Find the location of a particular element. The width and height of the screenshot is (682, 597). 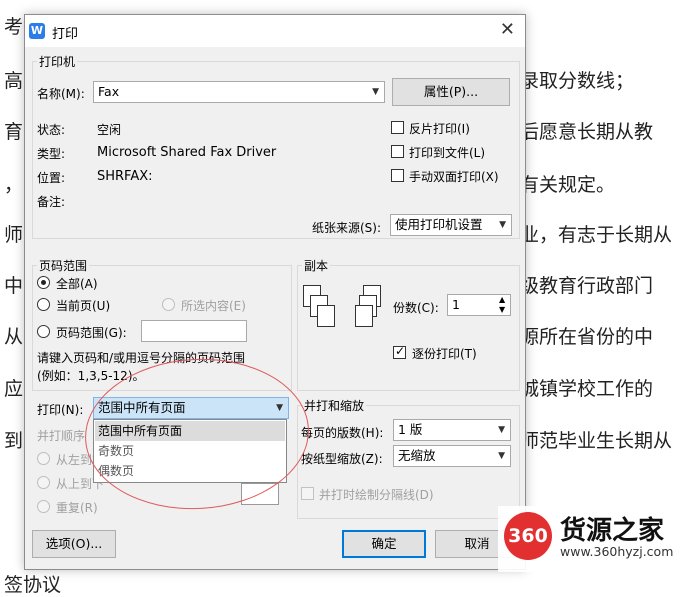

watermark: 360 货源之家 www.360hyzj.com is located at coordinates (590, 539).